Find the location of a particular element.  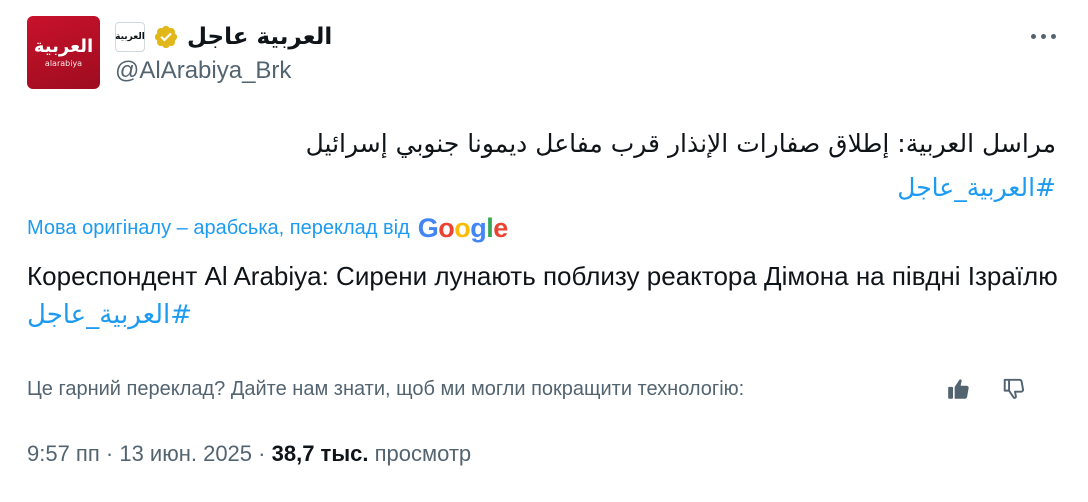

affiliate-badge: العربية is located at coordinates (130, 37).